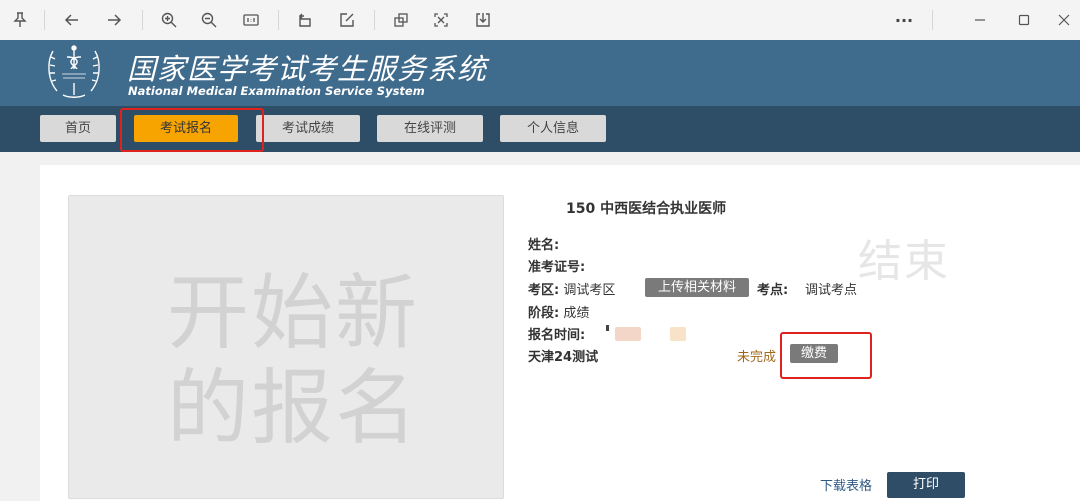 Image resolution: width=1080 pixels, height=501 pixels. Describe the element at coordinates (307, 69) in the screenshot. I see `site-title: 国家医学考试考生服务系统` at that location.